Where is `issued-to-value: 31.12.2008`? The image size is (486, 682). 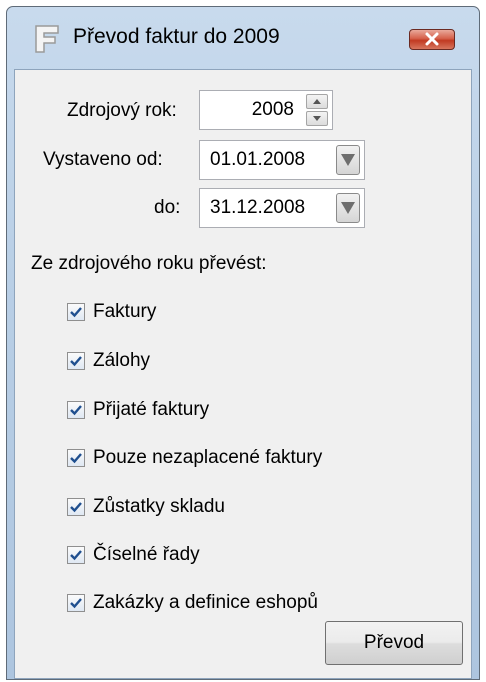 issued-to-value: 31.12.2008 is located at coordinates (258, 207).